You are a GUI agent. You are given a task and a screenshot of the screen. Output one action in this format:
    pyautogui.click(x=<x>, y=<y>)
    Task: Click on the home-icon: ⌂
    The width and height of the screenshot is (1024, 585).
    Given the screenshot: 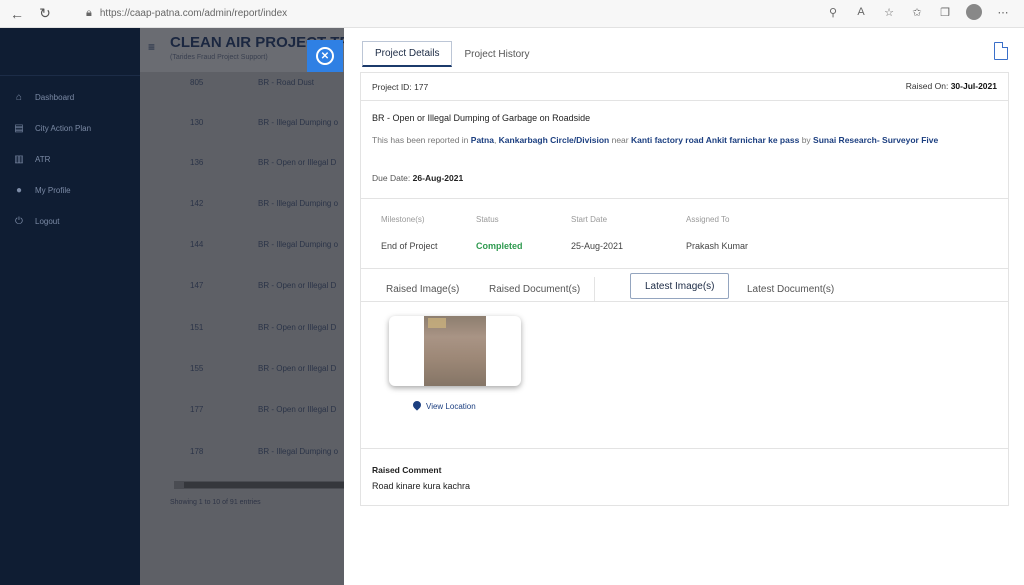 What is the action you would take?
    pyautogui.click(x=19, y=97)
    